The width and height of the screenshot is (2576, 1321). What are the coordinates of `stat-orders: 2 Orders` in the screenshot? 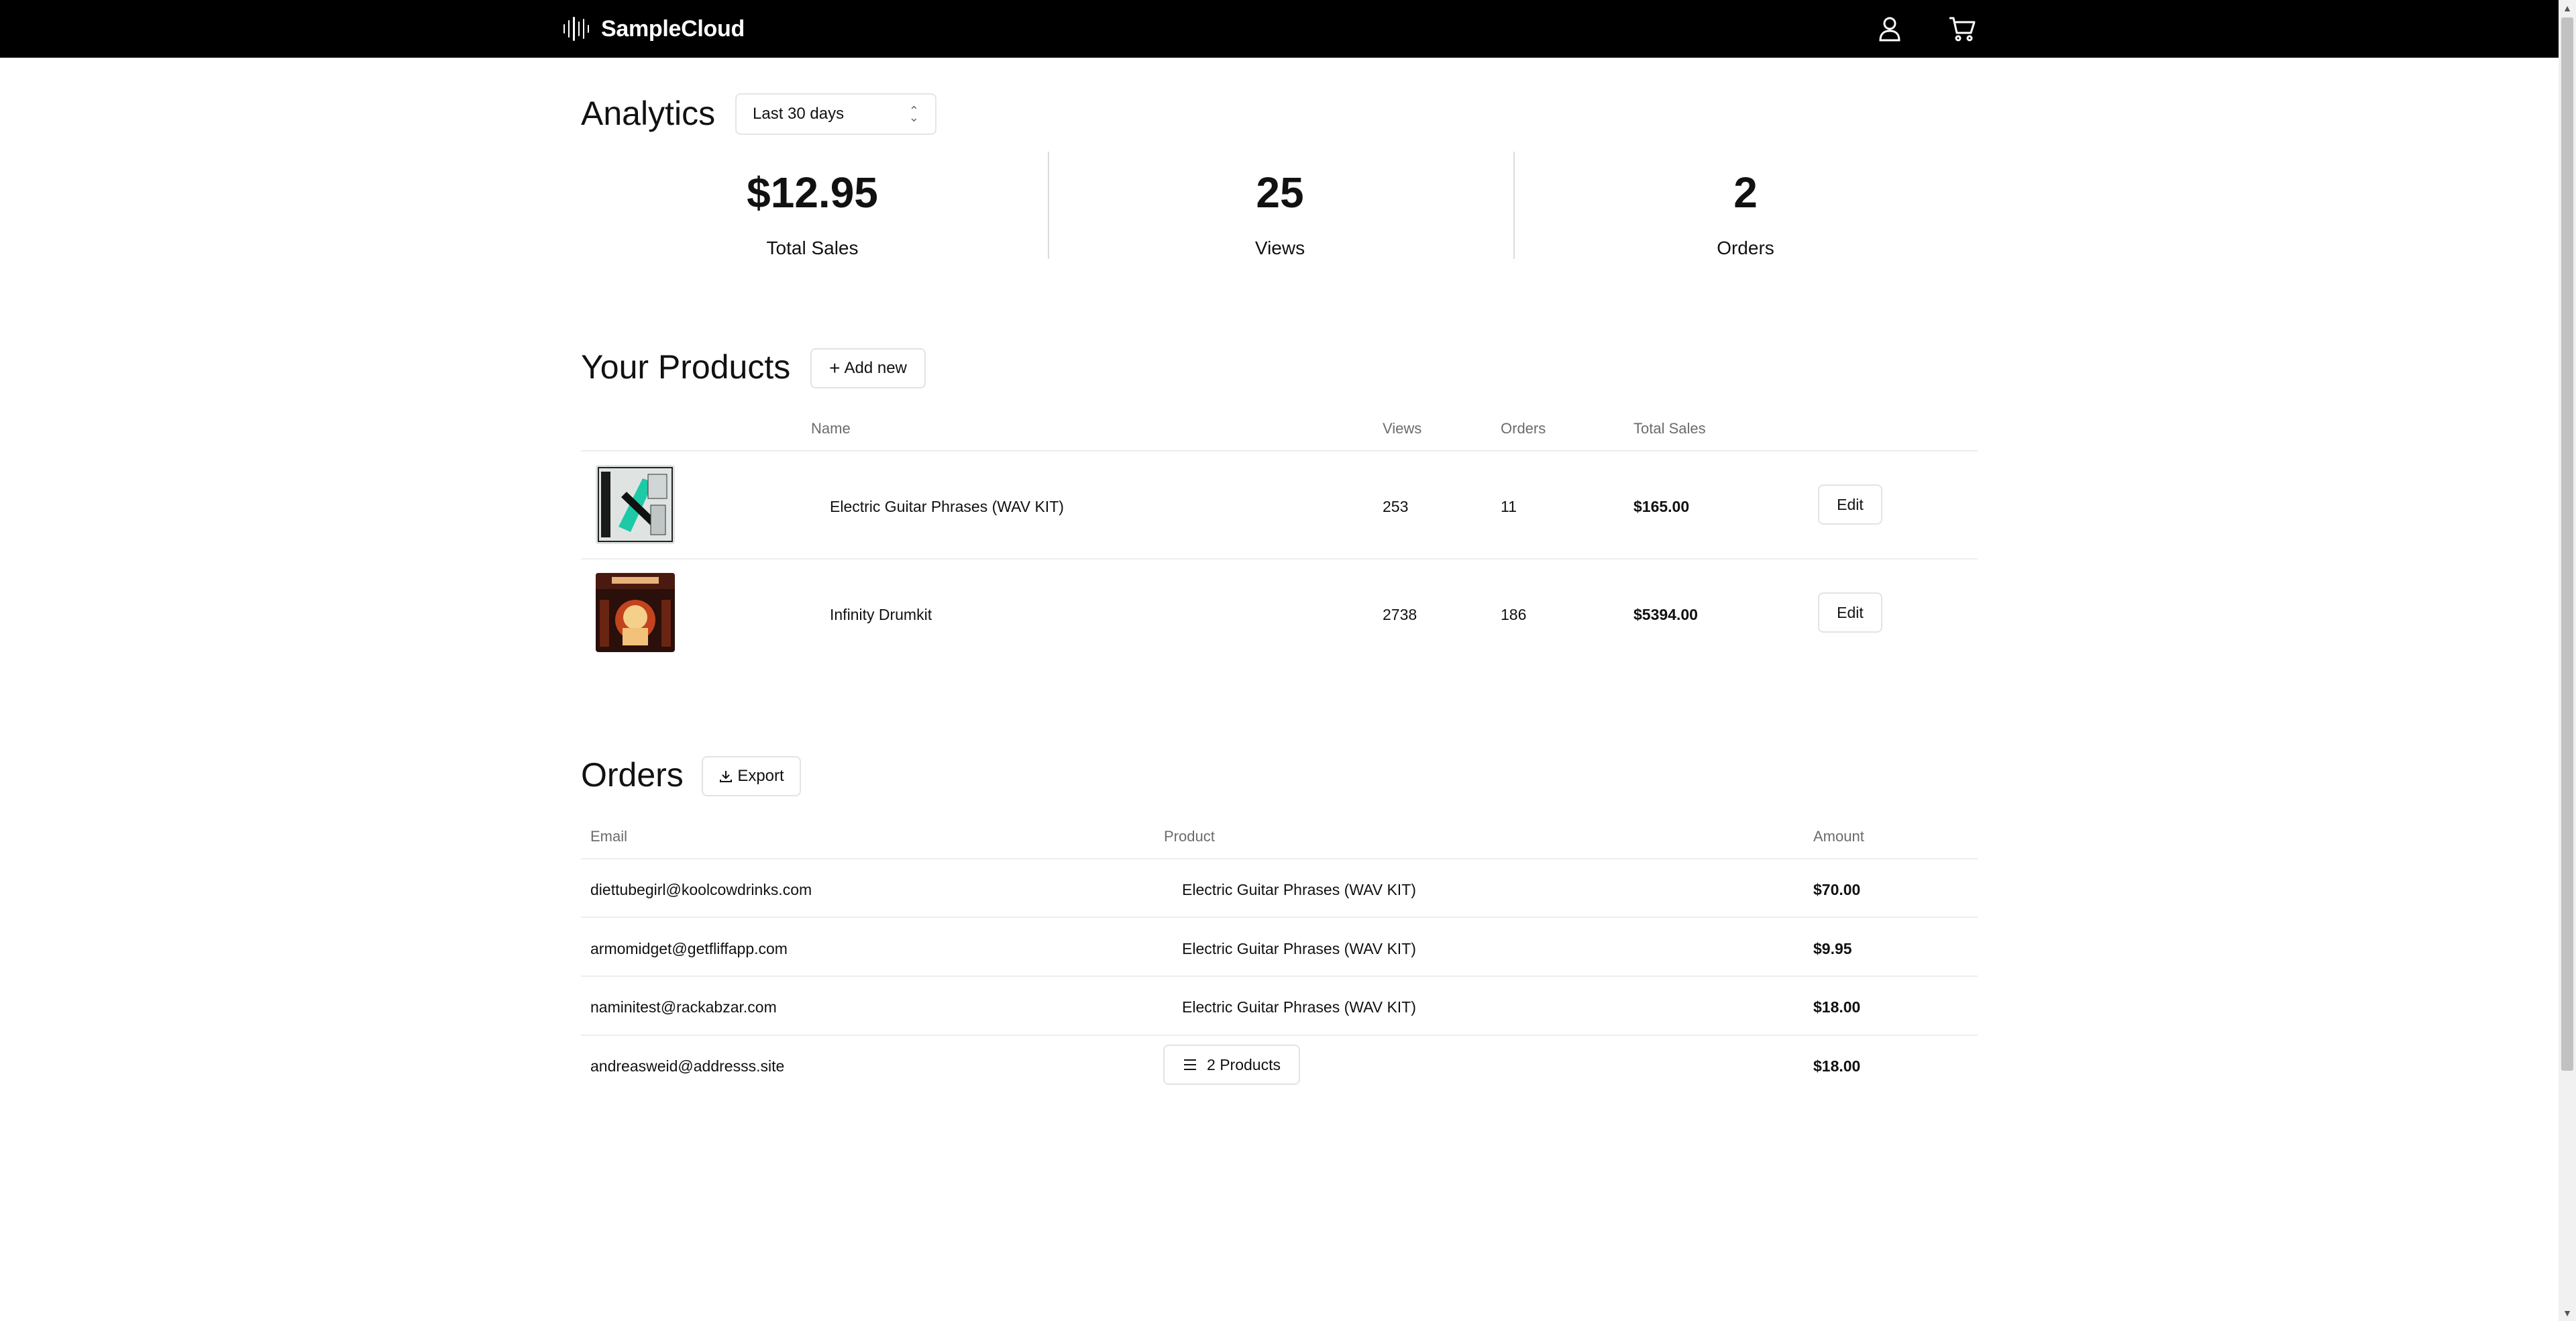 It's located at (1744, 205).